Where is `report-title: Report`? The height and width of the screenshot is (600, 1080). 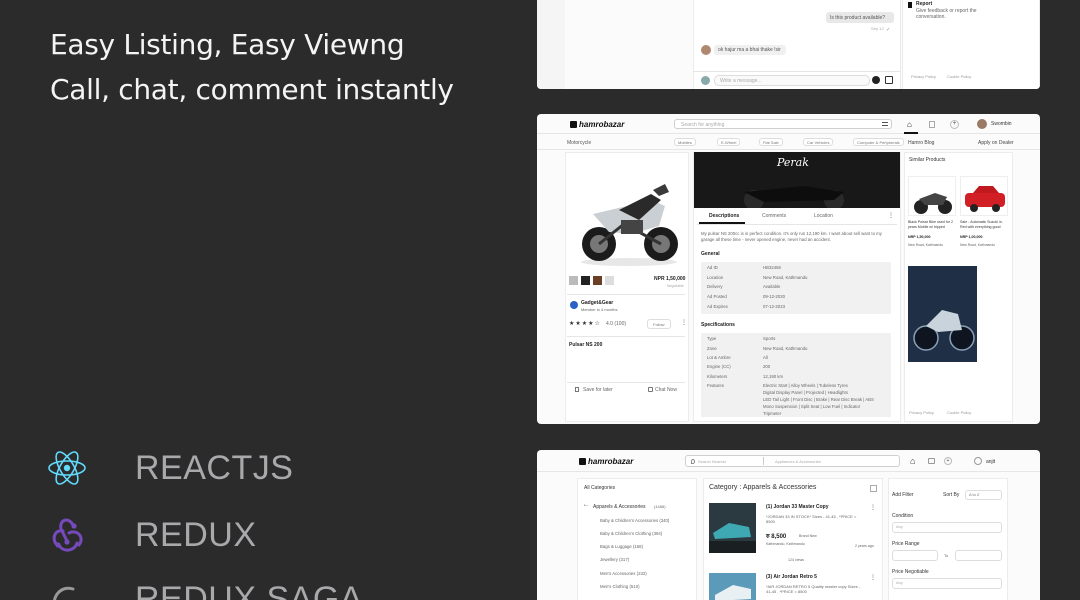 report-title: Report is located at coordinates (924, 4).